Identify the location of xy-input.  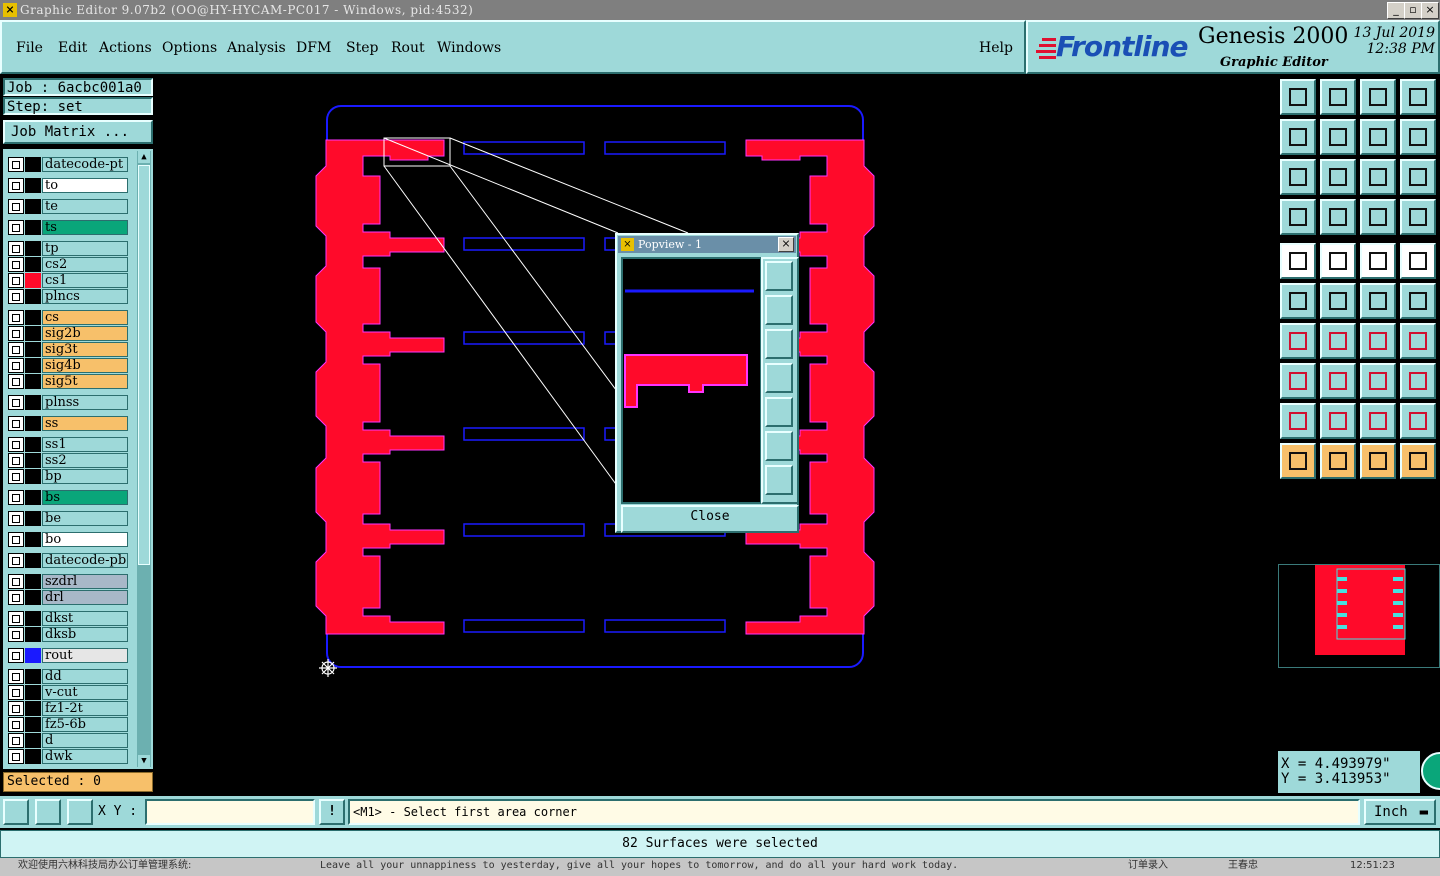
(230, 812).